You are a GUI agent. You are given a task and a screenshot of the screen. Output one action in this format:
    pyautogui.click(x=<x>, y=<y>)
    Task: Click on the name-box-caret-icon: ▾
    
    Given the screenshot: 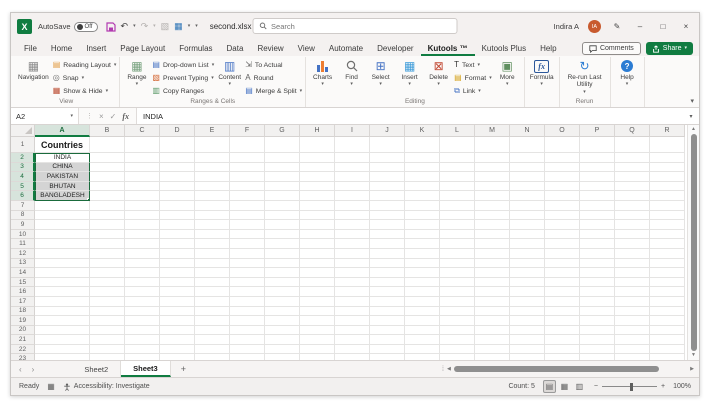 What is the action you would take?
    pyautogui.click(x=71, y=116)
    